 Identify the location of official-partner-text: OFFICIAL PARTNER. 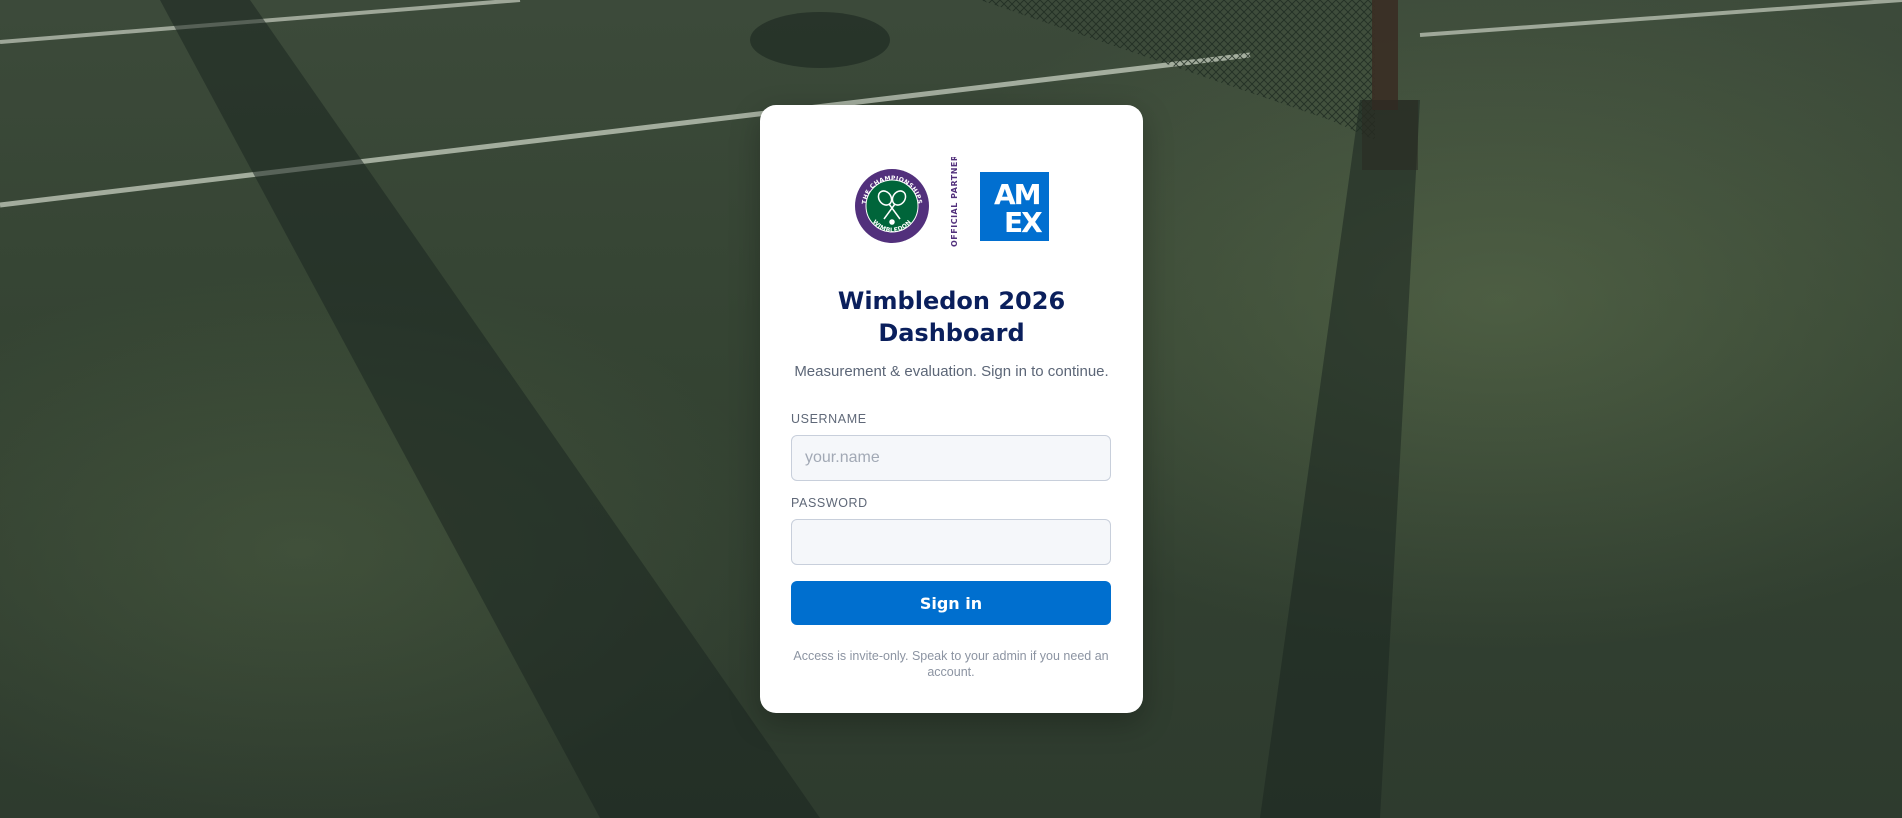
(954, 202).